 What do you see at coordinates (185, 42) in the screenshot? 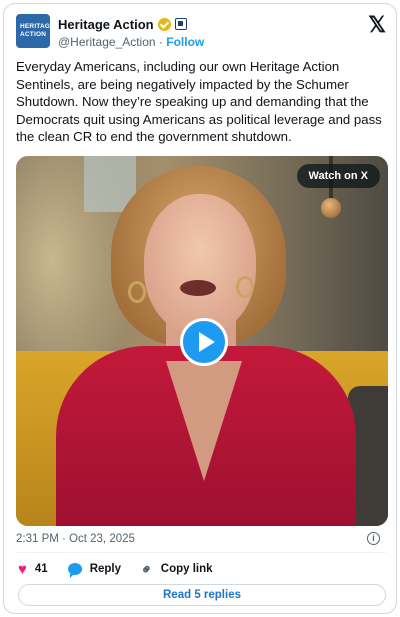
I see `follow-button: Follow` at bounding box center [185, 42].